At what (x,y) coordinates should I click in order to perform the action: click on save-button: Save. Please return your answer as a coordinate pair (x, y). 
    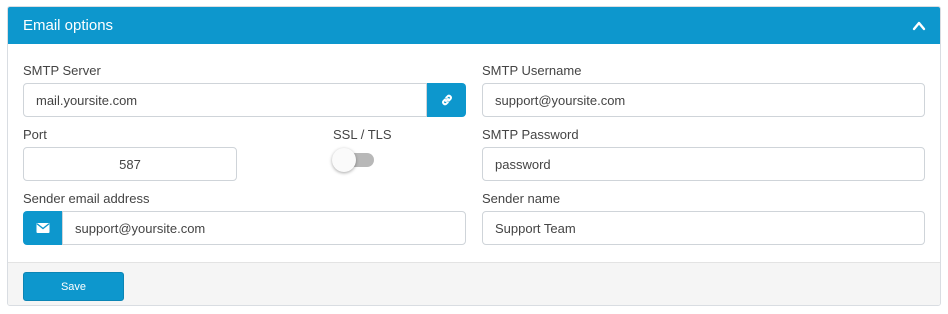
    Looking at the image, I should click on (73, 286).